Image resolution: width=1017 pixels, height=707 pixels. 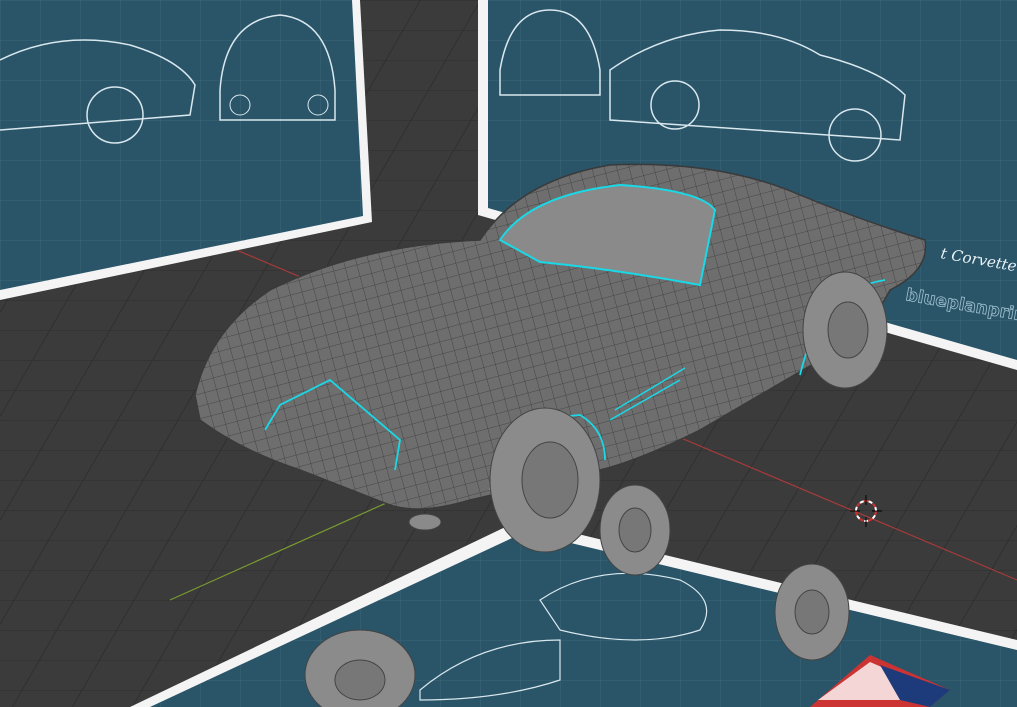 I want to click on exhaust, so click(x=425, y=522).